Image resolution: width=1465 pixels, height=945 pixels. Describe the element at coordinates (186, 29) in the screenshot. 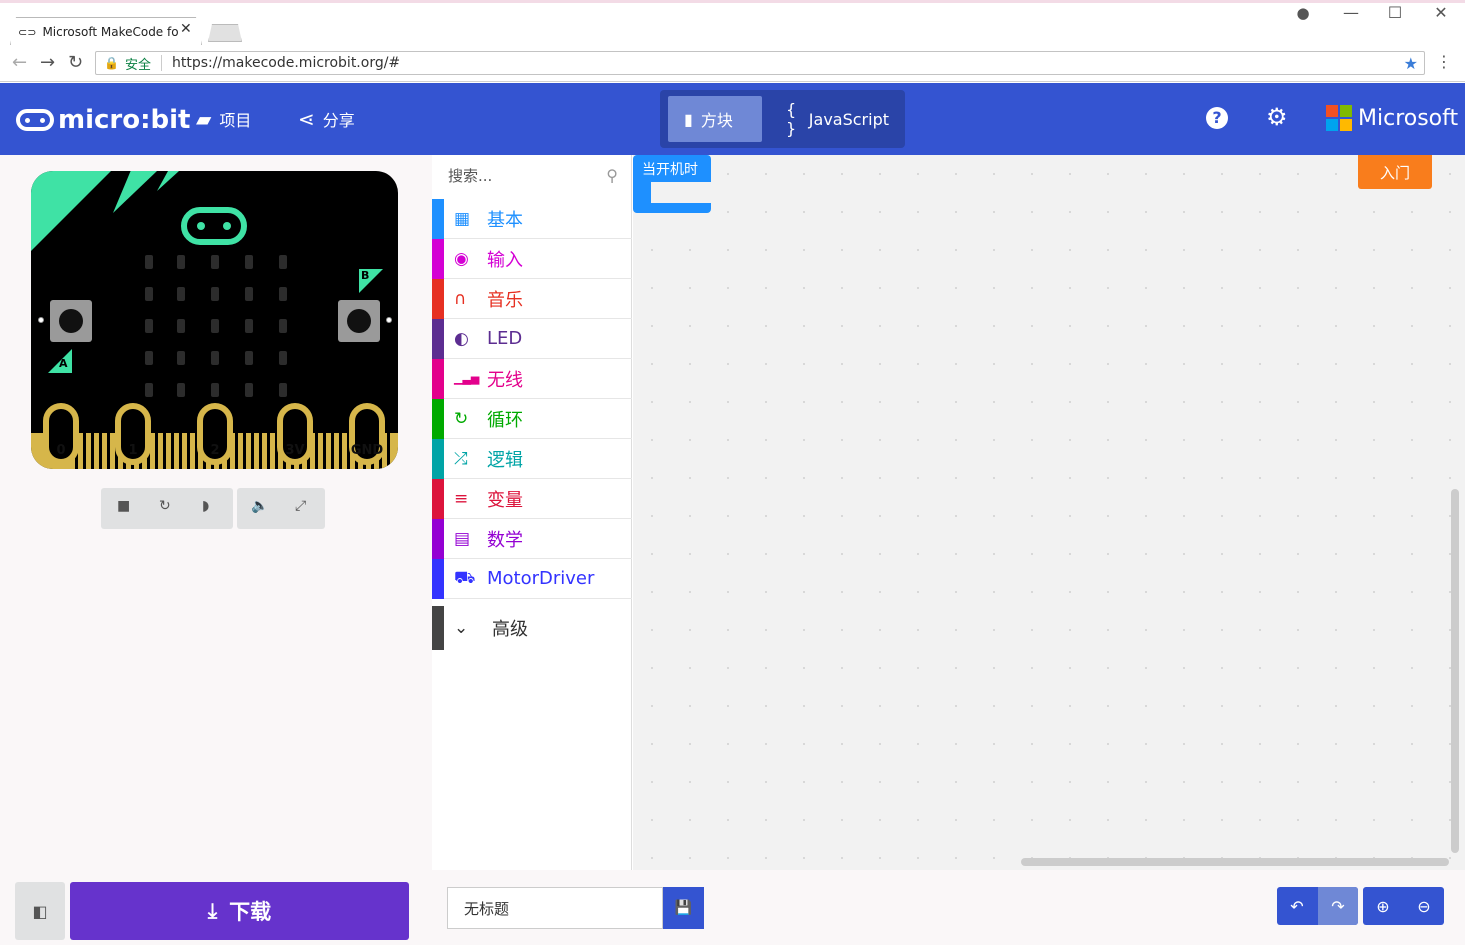

I see `tab-close-icon: ✕` at that location.